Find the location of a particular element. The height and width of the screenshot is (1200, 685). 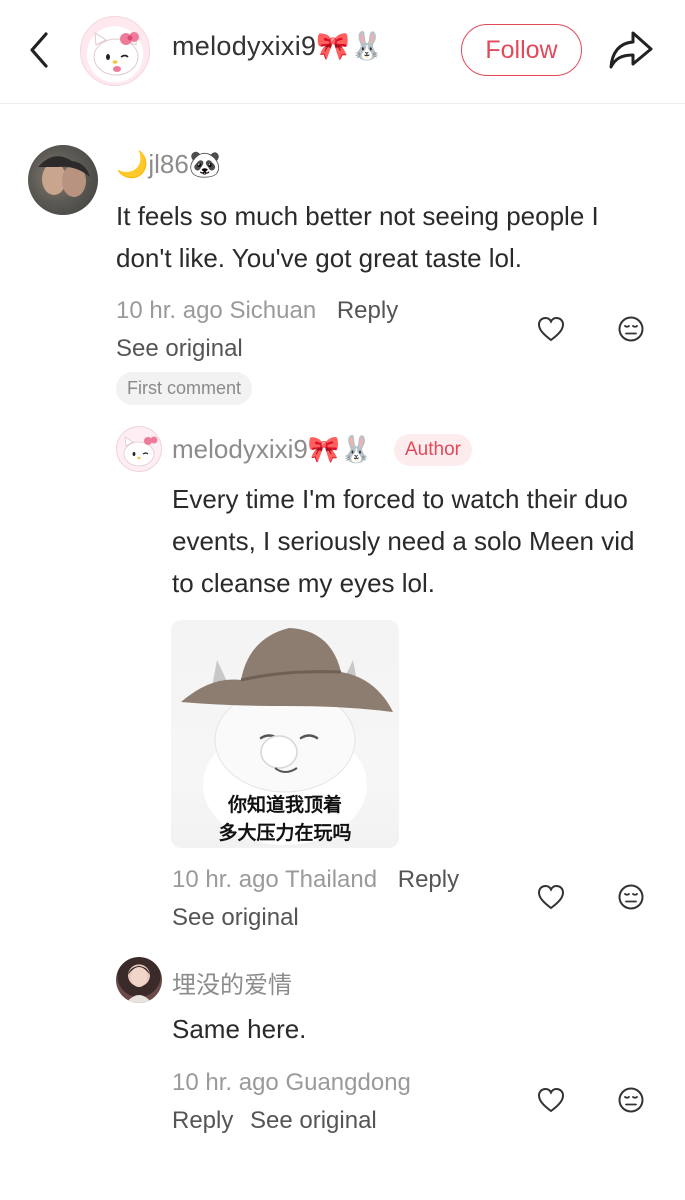

top-bar: melodyxixi9🎀🐰 Follow is located at coordinates (342, 52).